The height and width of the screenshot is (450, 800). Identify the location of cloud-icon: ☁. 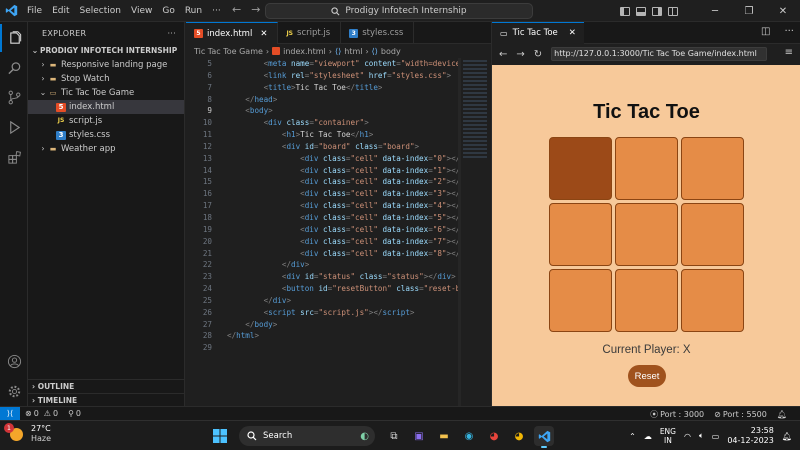
(648, 436).